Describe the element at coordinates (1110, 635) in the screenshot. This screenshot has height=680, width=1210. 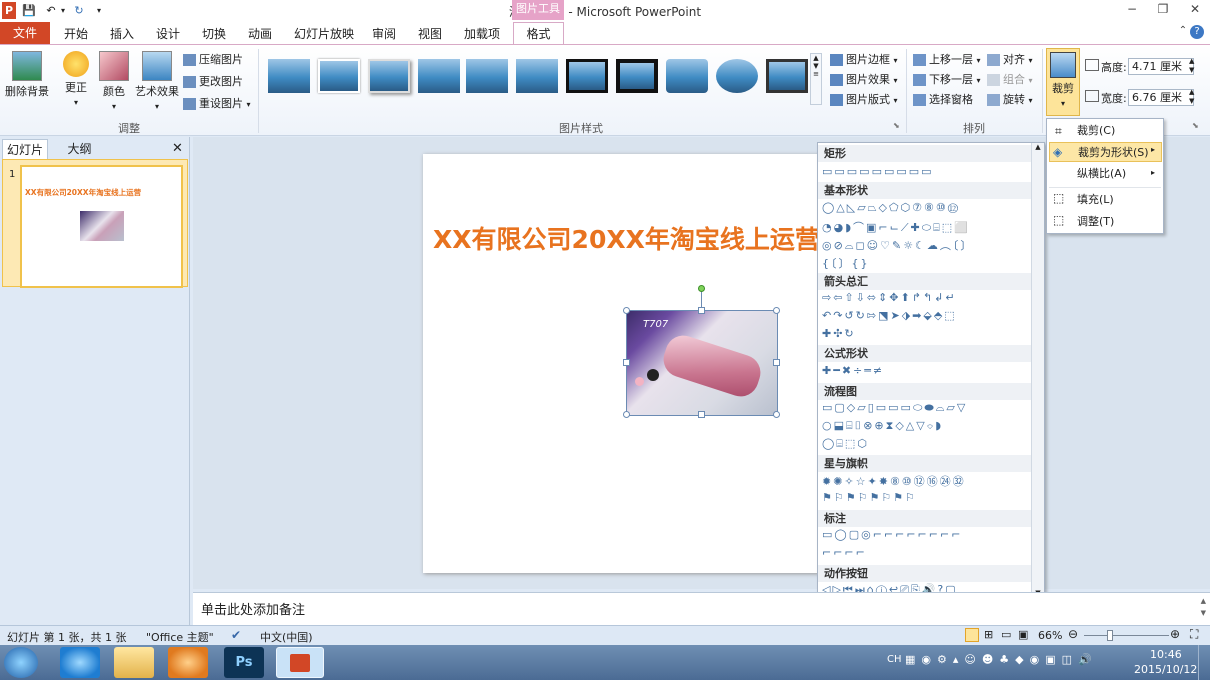
I see `zoom-slider-thumb` at that location.